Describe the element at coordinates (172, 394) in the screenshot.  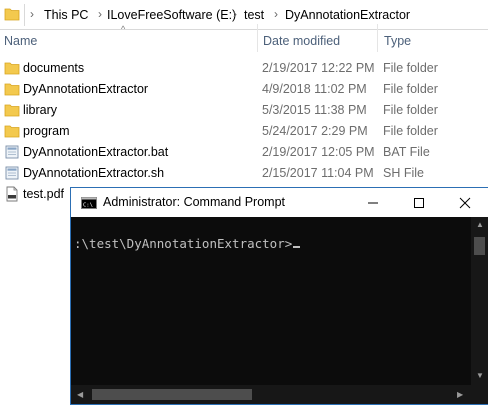
I see `horizontal-scroll-thumb` at that location.